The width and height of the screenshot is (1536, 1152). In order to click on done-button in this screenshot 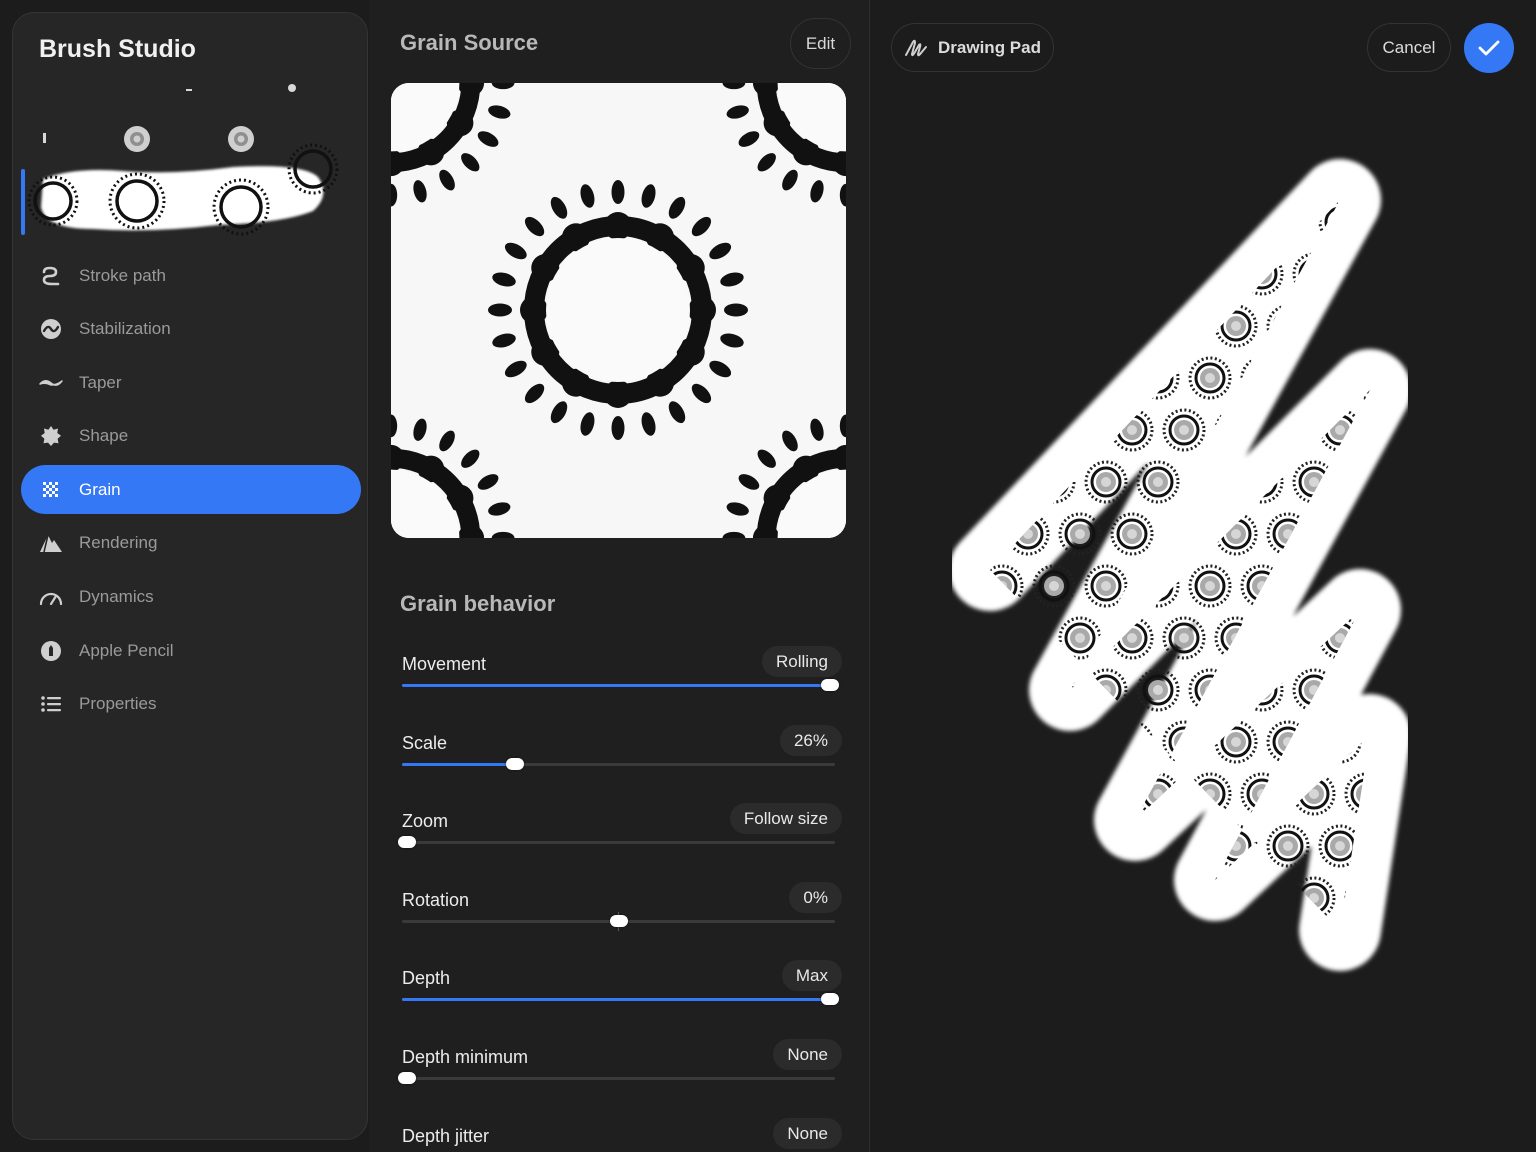, I will do `click(1489, 48)`.